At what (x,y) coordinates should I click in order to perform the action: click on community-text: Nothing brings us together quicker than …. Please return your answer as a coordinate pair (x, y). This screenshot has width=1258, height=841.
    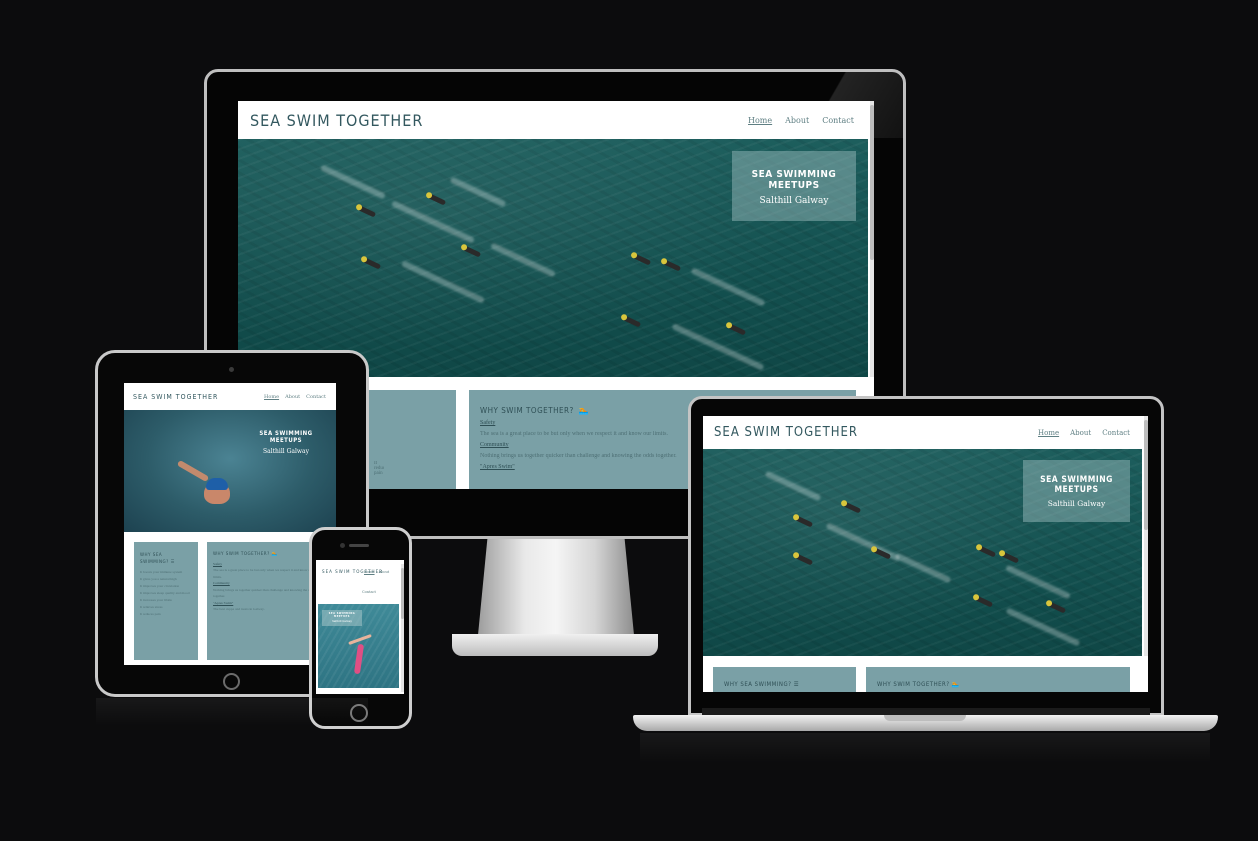
    Looking at the image, I should click on (264, 593).